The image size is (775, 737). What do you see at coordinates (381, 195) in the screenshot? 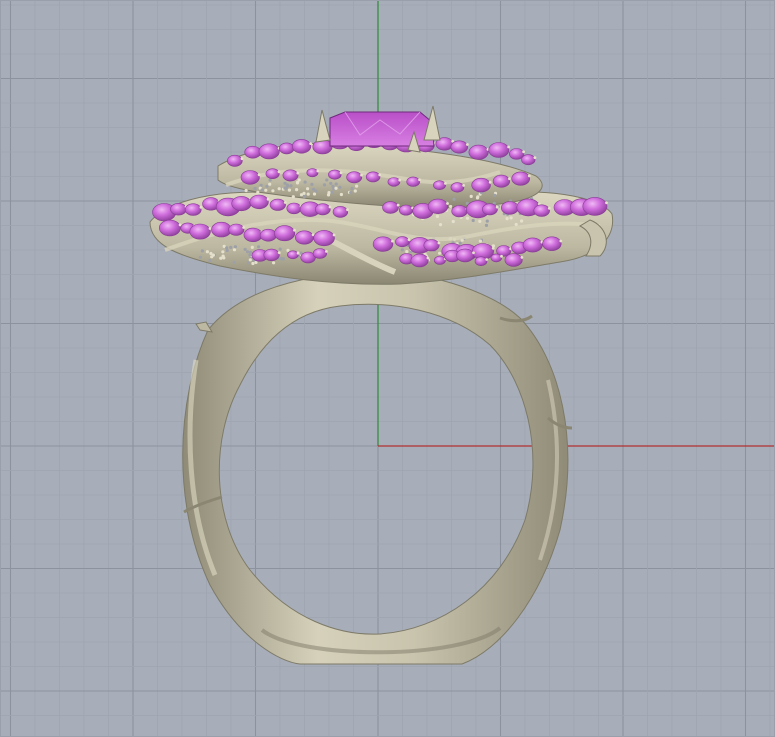
I see `ring-head` at bounding box center [381, 195].